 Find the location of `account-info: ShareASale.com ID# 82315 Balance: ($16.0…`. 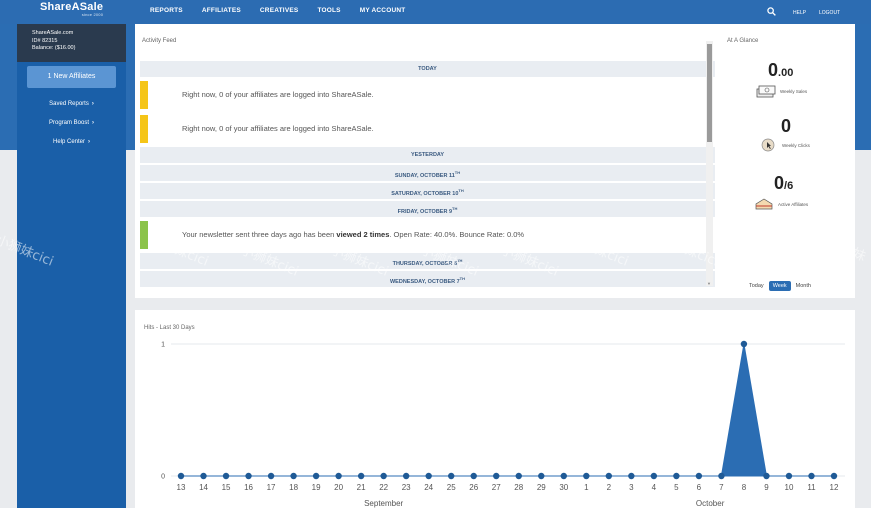

account-info: ShareASale.com ID# 82315 Balance: ($16.0… is located at coordinates (71, 43).